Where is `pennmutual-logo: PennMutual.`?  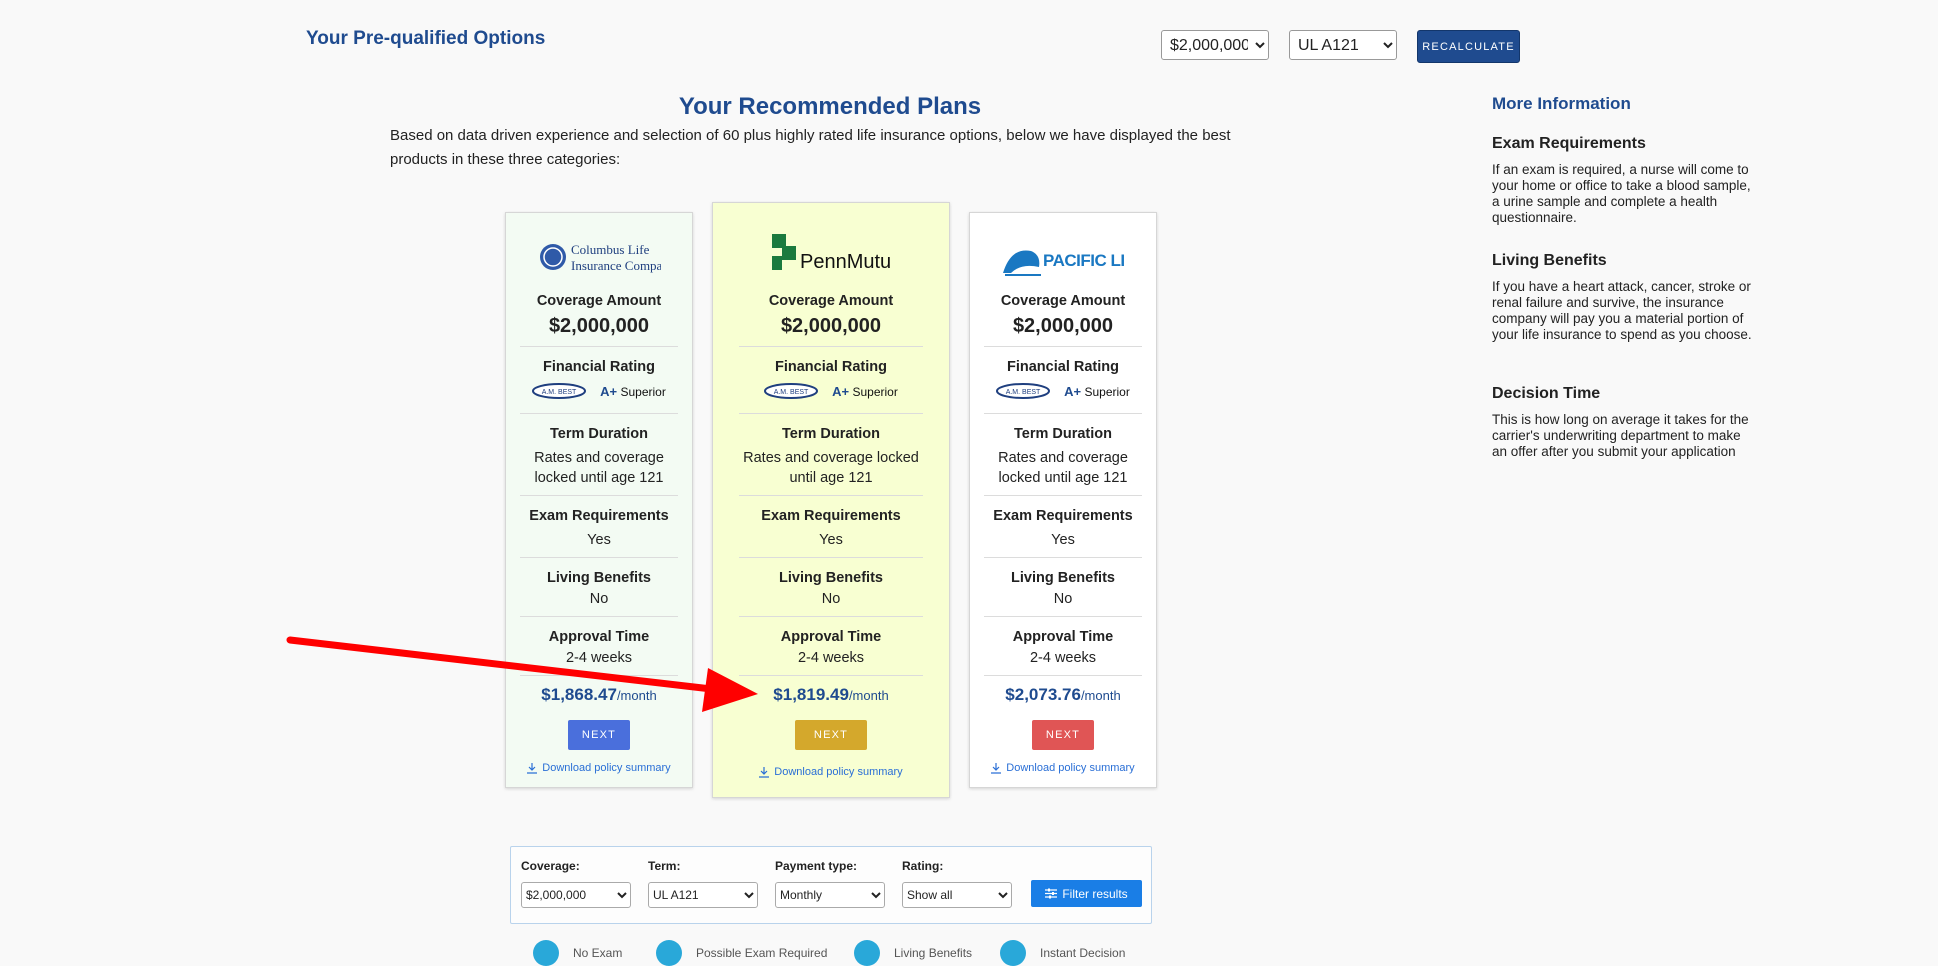
pennmutual-logo: PennMutual. is located at coordinates (831, 253).